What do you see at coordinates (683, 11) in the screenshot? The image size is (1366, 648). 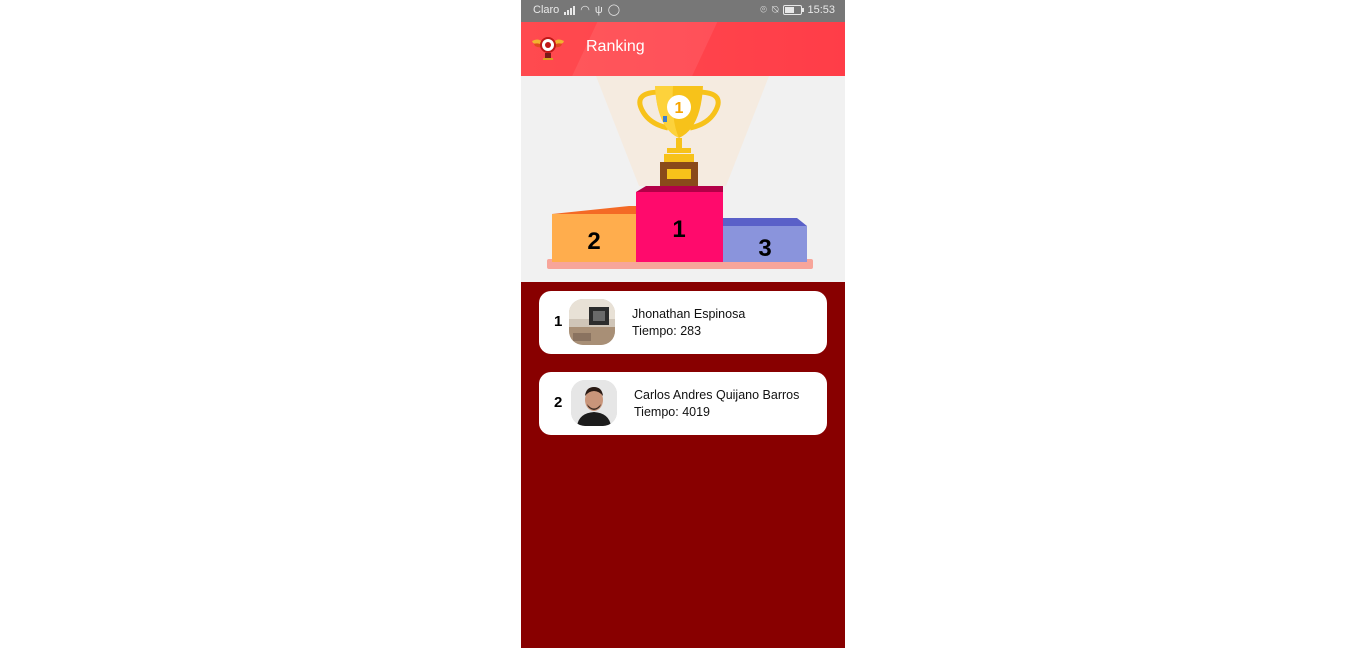 I see `status-bar: Claro ◠ ψ ◯ ⌾ ⍉ 15:53` at bounding box center [683, 11].